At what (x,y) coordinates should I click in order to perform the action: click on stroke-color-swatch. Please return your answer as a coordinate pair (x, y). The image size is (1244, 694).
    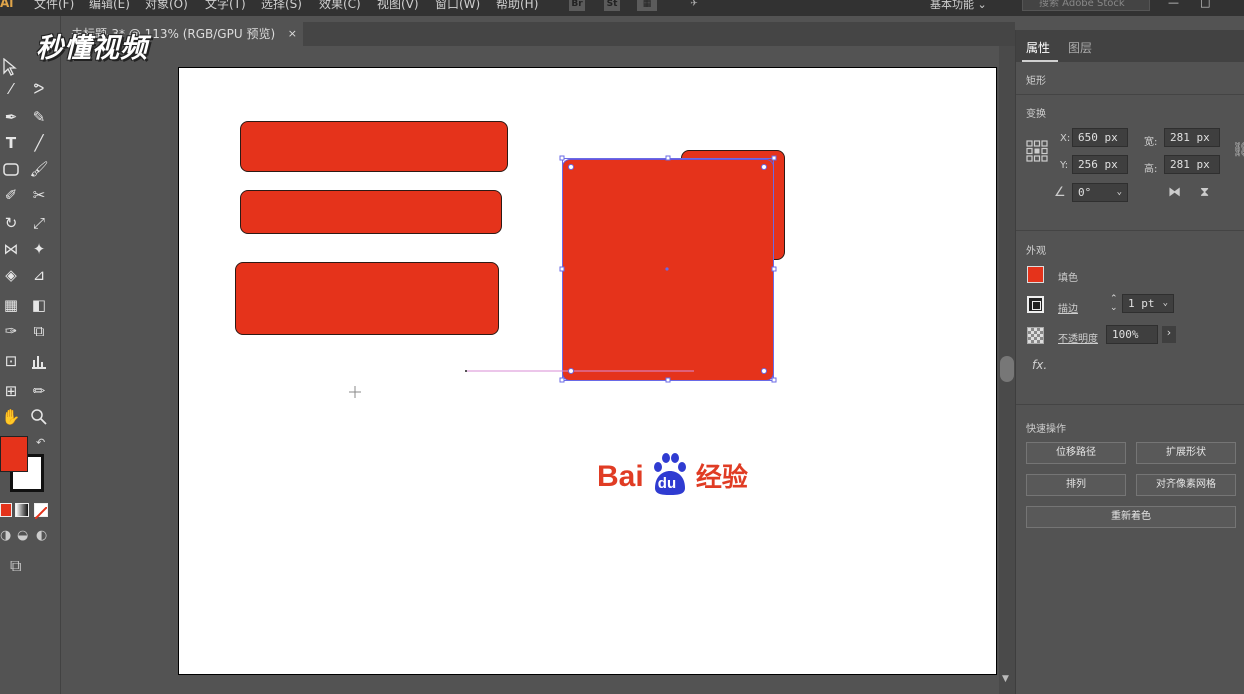
    Looking at the image, I should click on (1035, 304).